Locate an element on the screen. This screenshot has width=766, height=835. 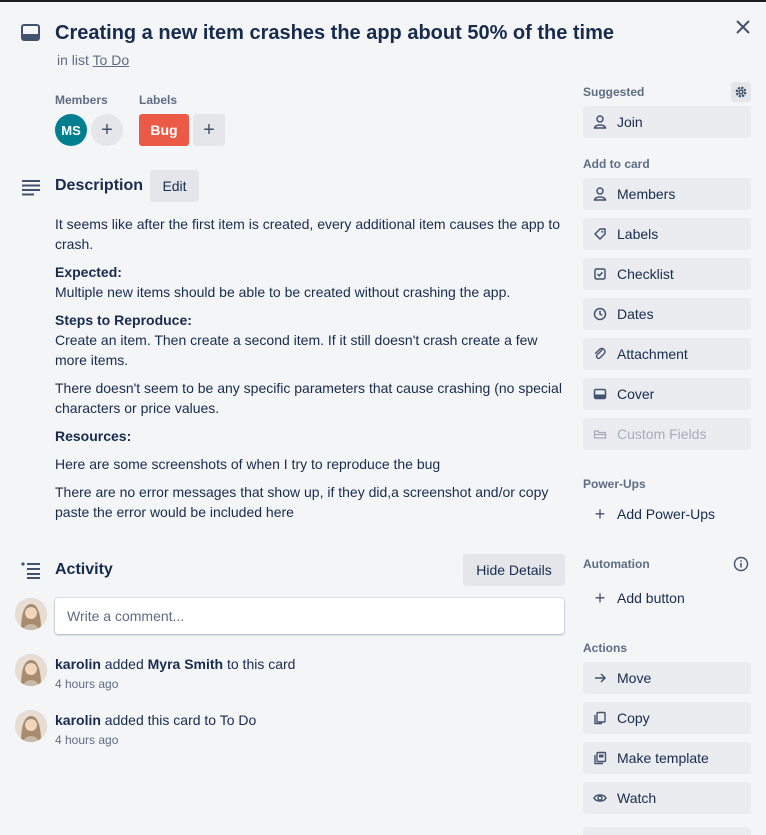
activity-icon is located at coordinates (31, 570).